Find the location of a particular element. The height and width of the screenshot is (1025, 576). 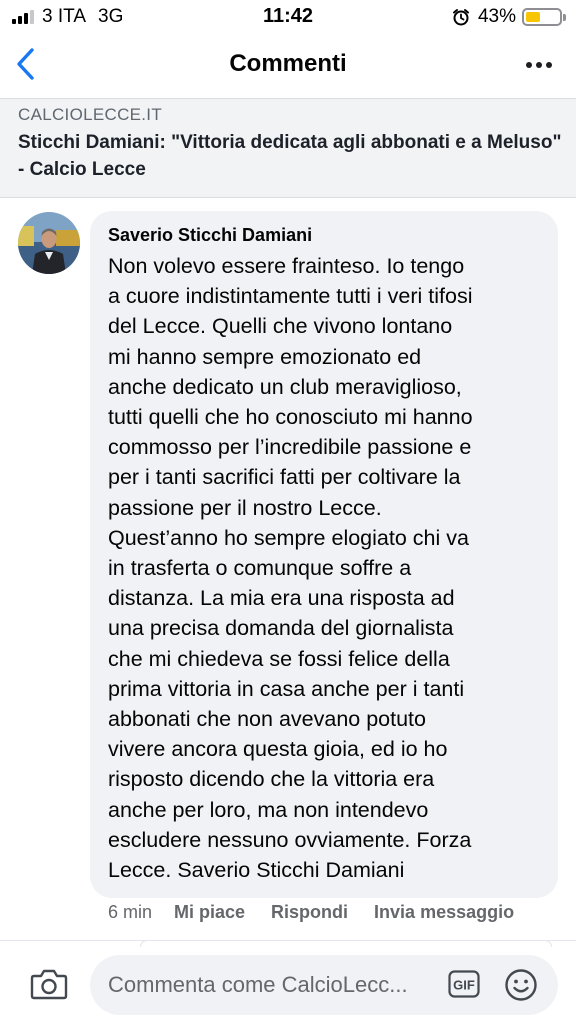

gif-label: GIF is located at coordinates (464, 985).